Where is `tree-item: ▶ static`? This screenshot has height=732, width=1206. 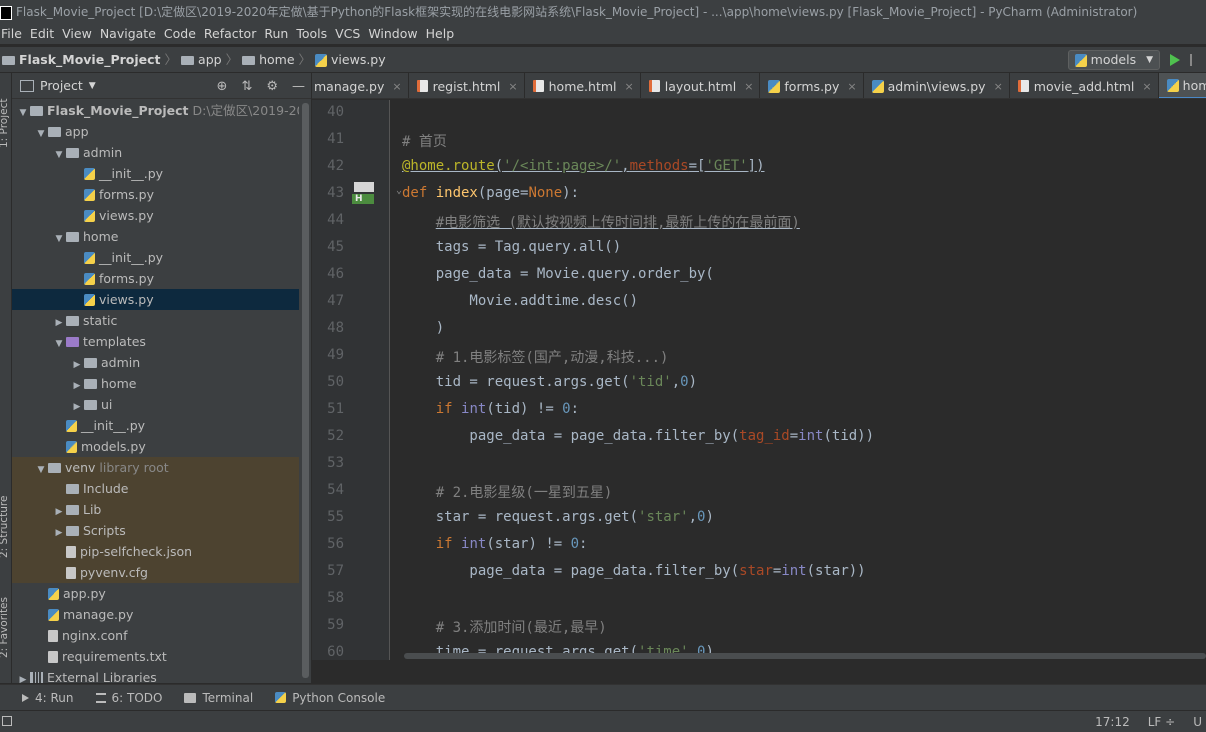 tree-item: ▶ static is located at coordinates (155, 320).